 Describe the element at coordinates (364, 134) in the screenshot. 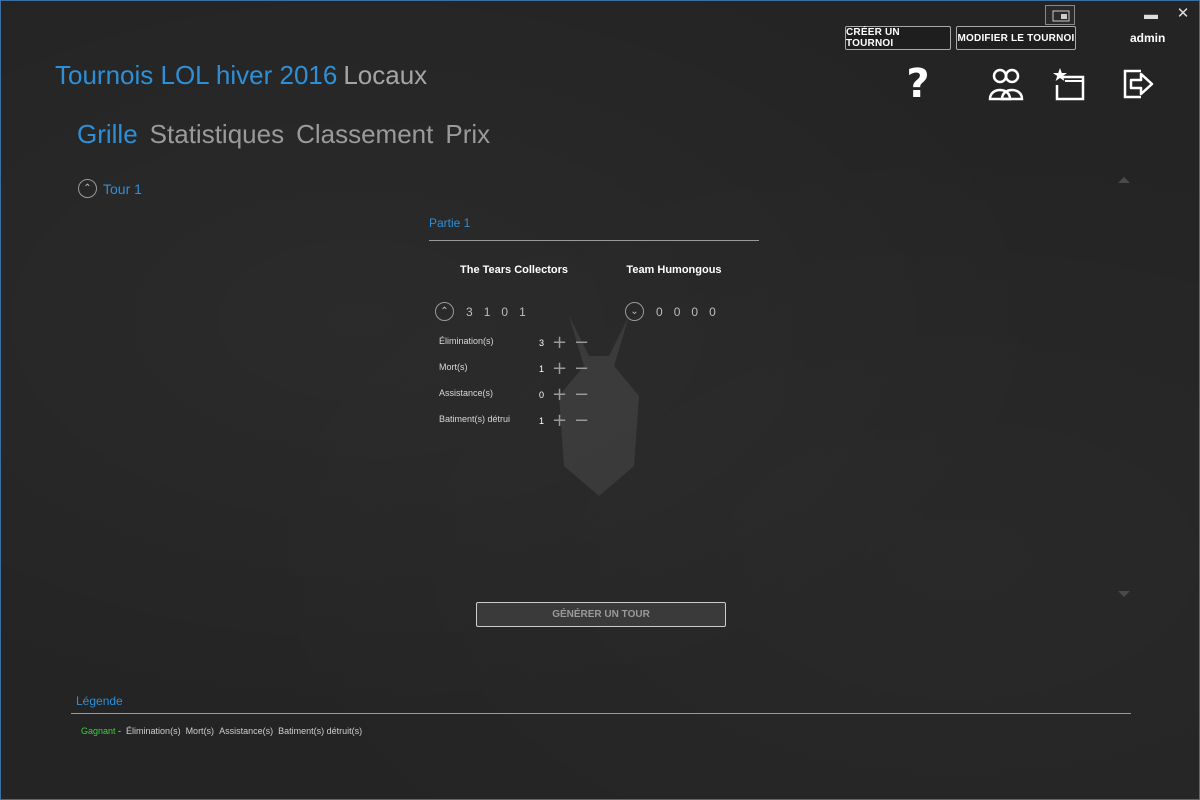

I see `tab-classement: Classement` at that location.